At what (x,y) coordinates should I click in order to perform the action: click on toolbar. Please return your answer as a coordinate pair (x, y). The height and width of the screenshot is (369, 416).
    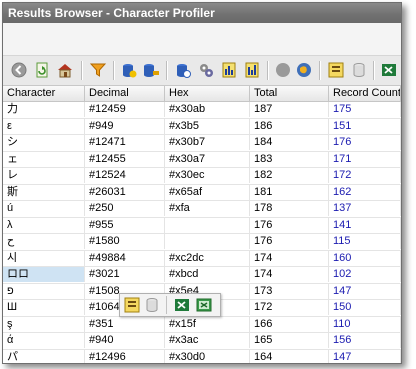
    Looking at the image, I should click on (202, 71).